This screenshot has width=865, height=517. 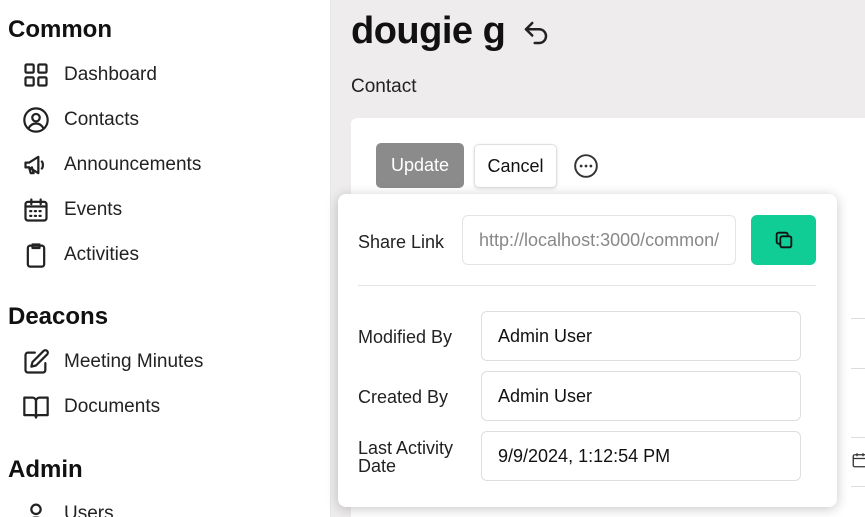 What do you see at coordinates (45, 469) in the screenshot?
I see `section-title-admin: Admin` at bounding box center [45, 469].